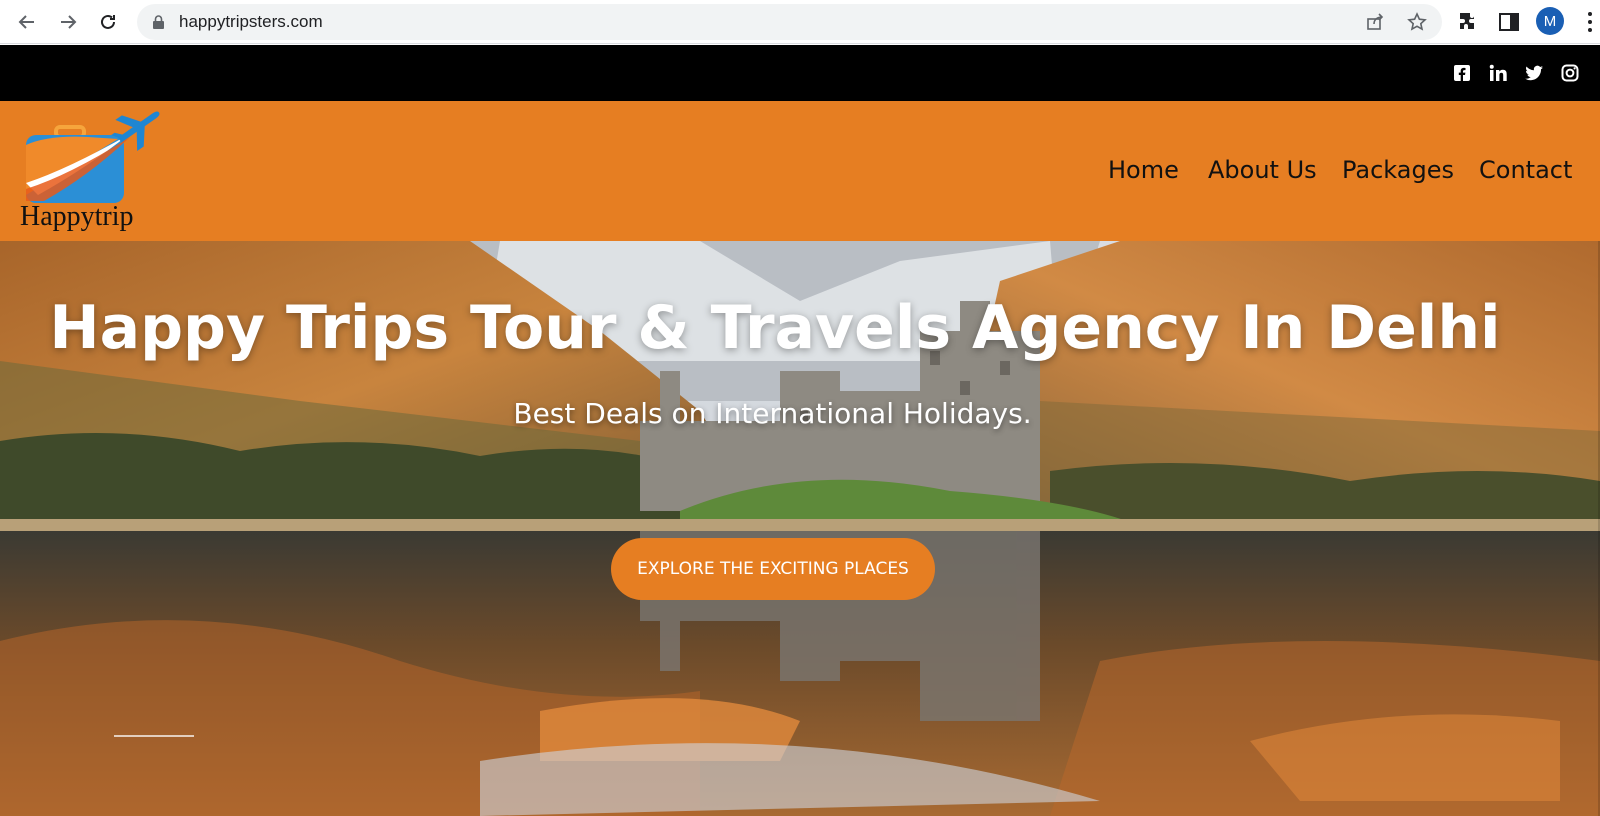 This screenshot has width=1600, height=816. I want to click on share-icon, so click(1375, 22).